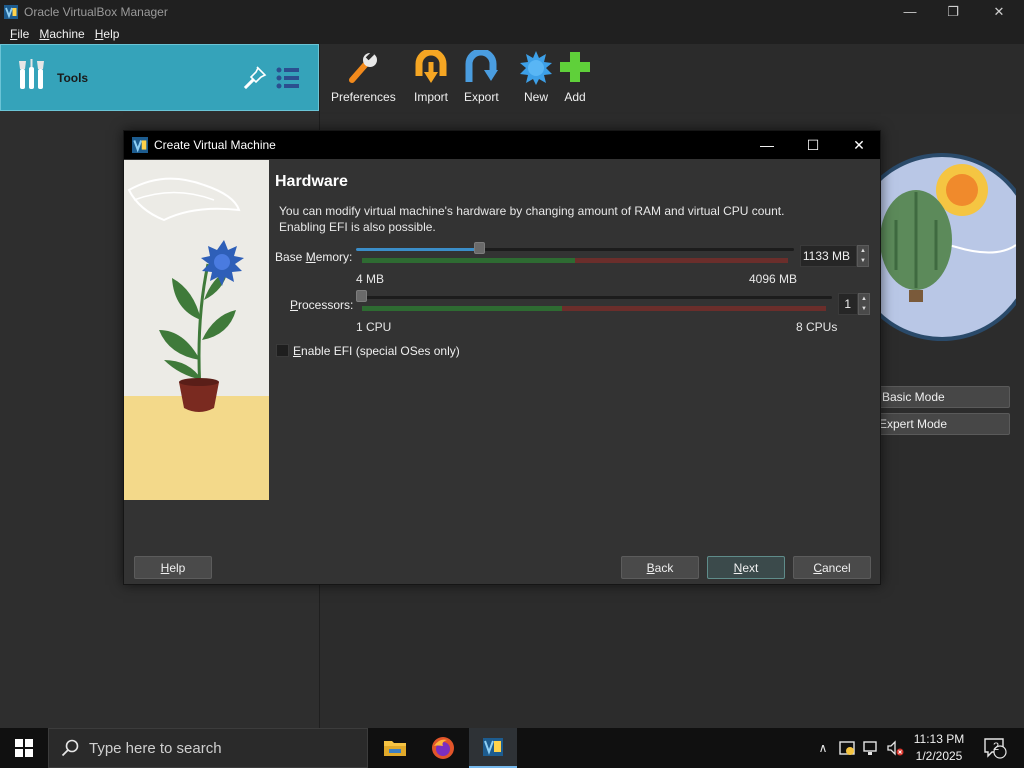 This screenshot has height=768, width=1024. What do you see at coordinates (431, 66) in the screenshot?
I see `import-arrow-icon` at bounding box center [431, 66].